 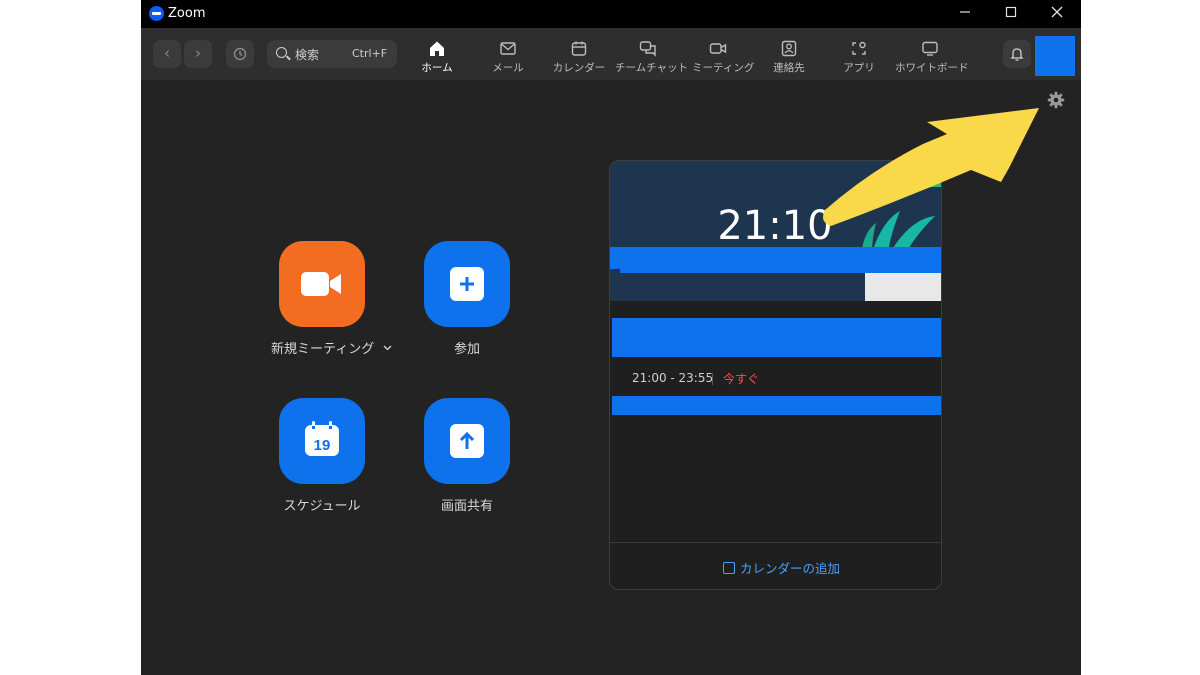 What do you see at coordinates (775, 226) in the screenshot?
I see `current-time: 21:10` at bounding box center [775, 226].